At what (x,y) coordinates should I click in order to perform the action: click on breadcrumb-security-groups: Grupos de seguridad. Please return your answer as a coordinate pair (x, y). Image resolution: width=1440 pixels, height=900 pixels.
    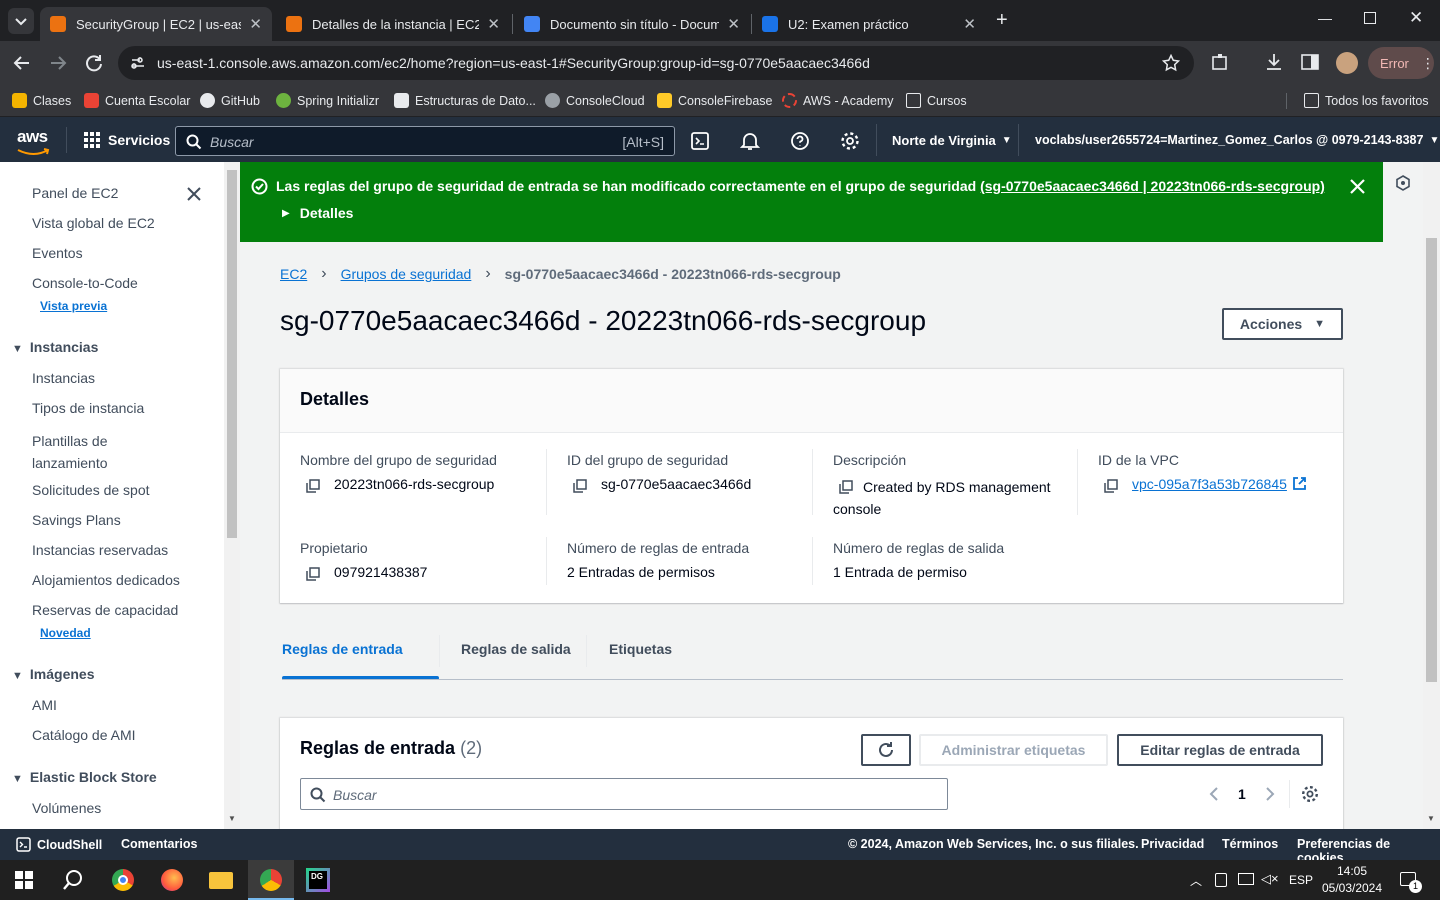
    Looking at the image, I should click on (406, 274).